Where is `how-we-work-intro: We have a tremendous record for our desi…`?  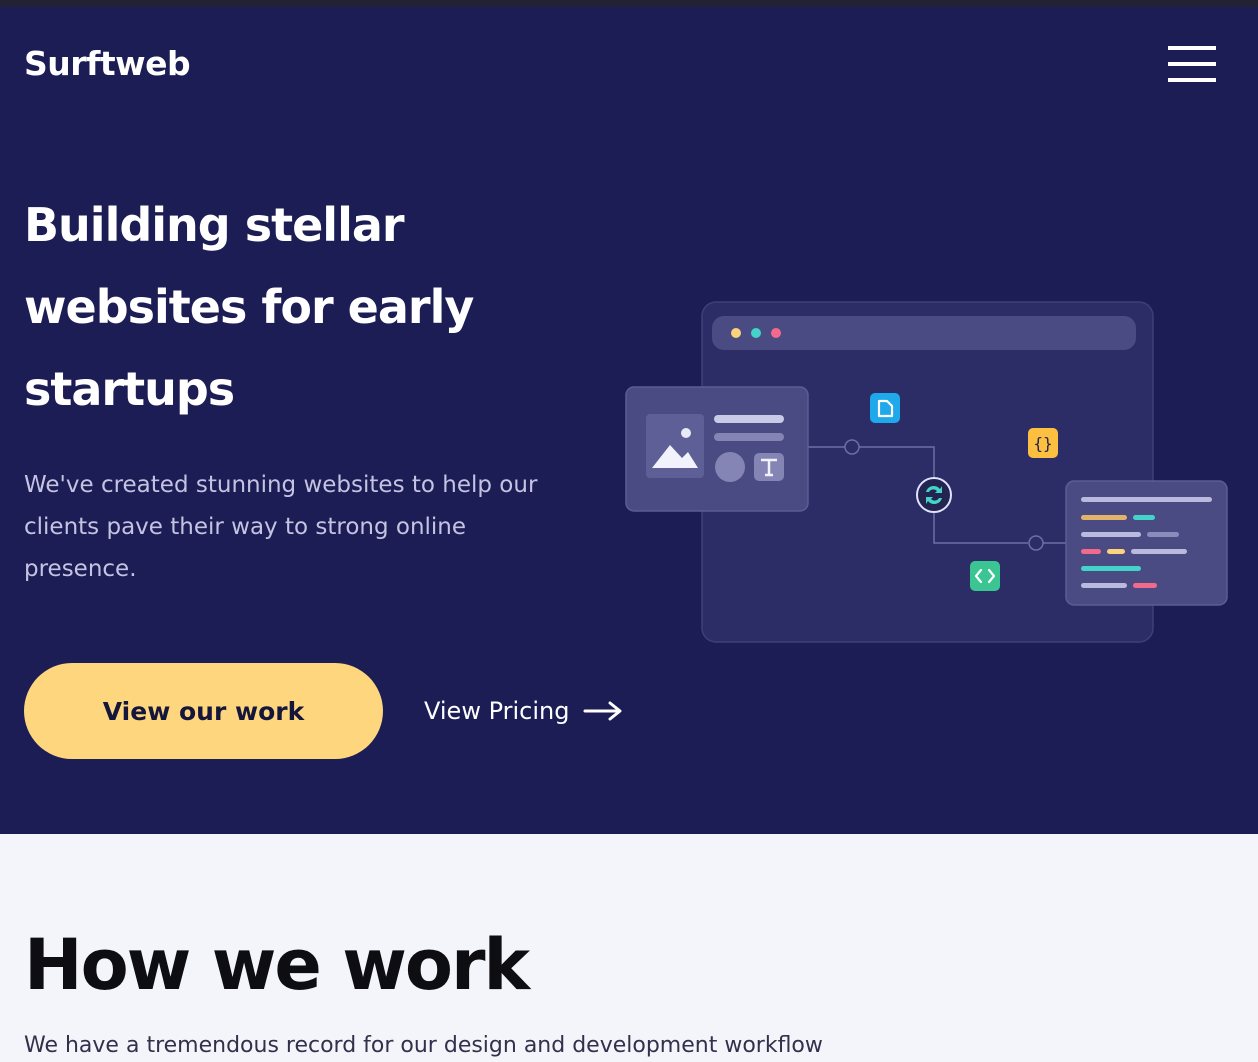
how-we-work-intro: We have a tremendous record for our desi… is located at coordinates (423, 1045).